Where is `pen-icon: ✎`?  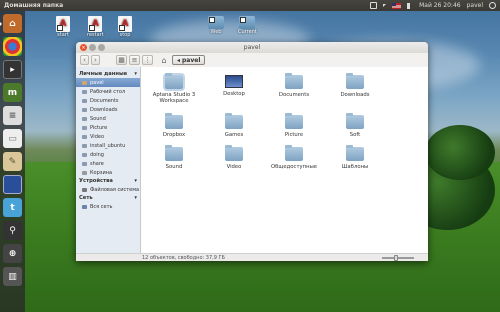 pen-icon: ✎ is located at coordinates (12, 161).